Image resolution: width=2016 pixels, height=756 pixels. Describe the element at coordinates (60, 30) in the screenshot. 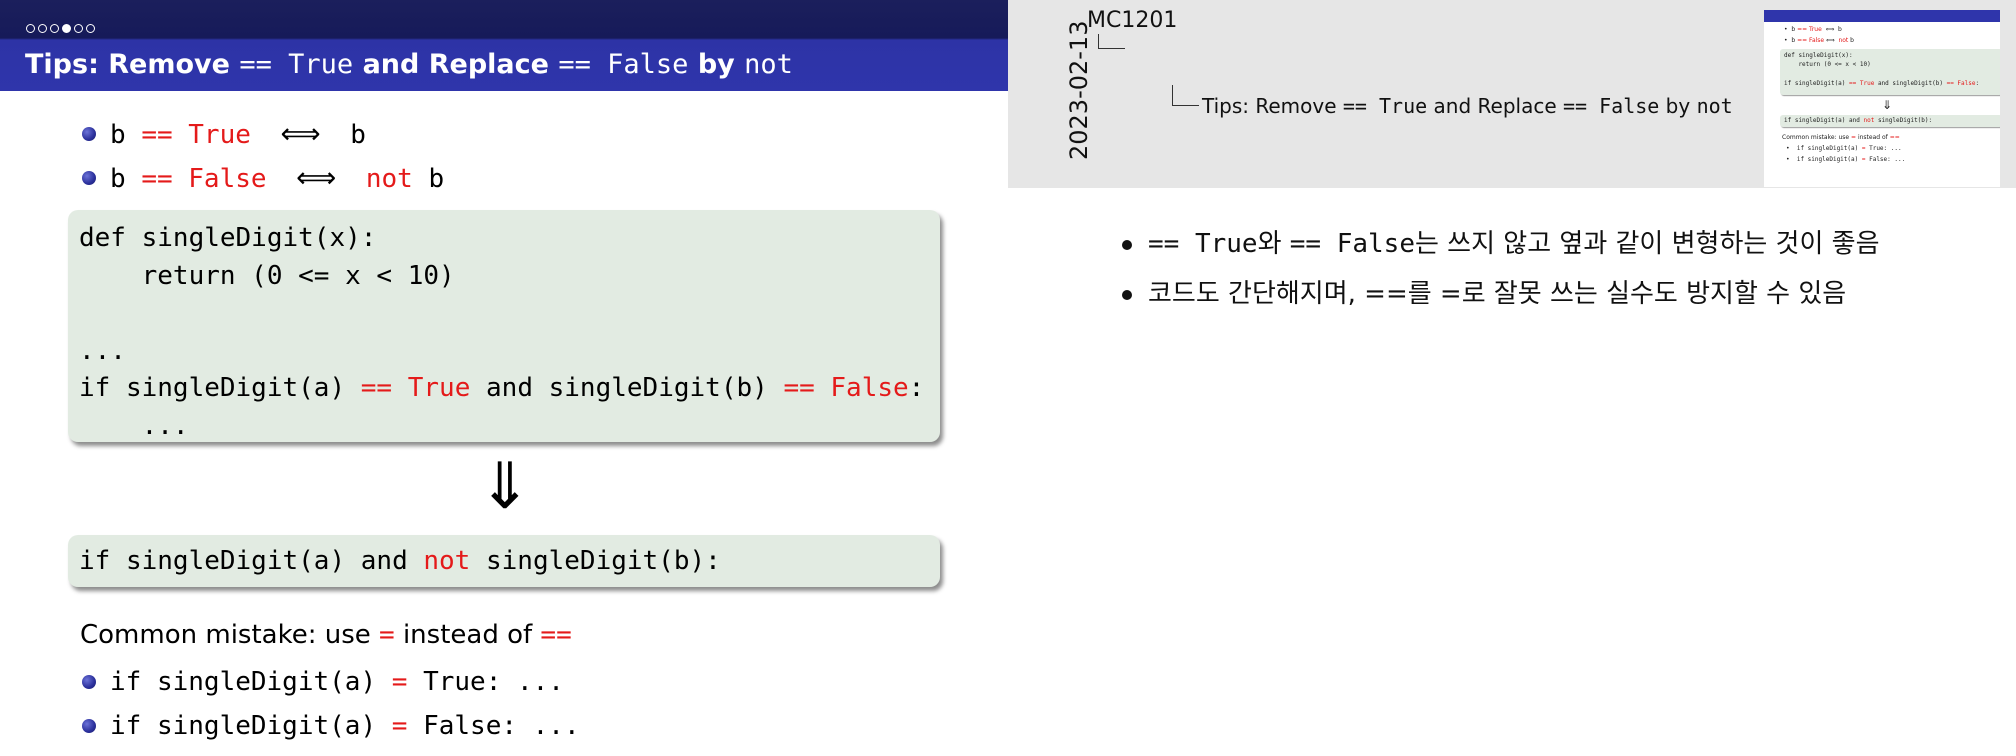

I see `navigation-dots` at that location.